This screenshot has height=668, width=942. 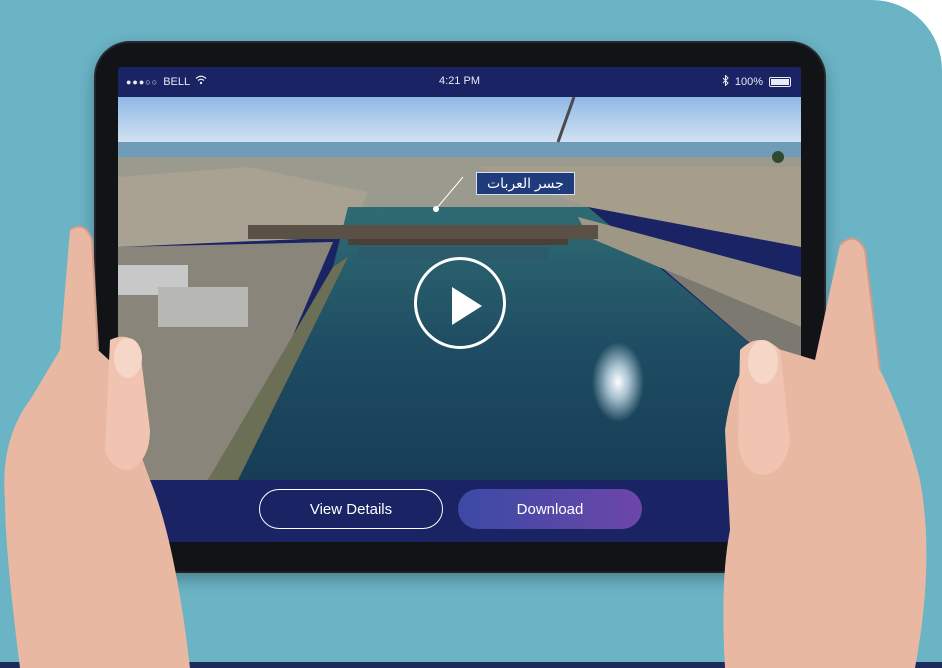 I want to click on view-details-button: View Details, so click(x=351, y=509).